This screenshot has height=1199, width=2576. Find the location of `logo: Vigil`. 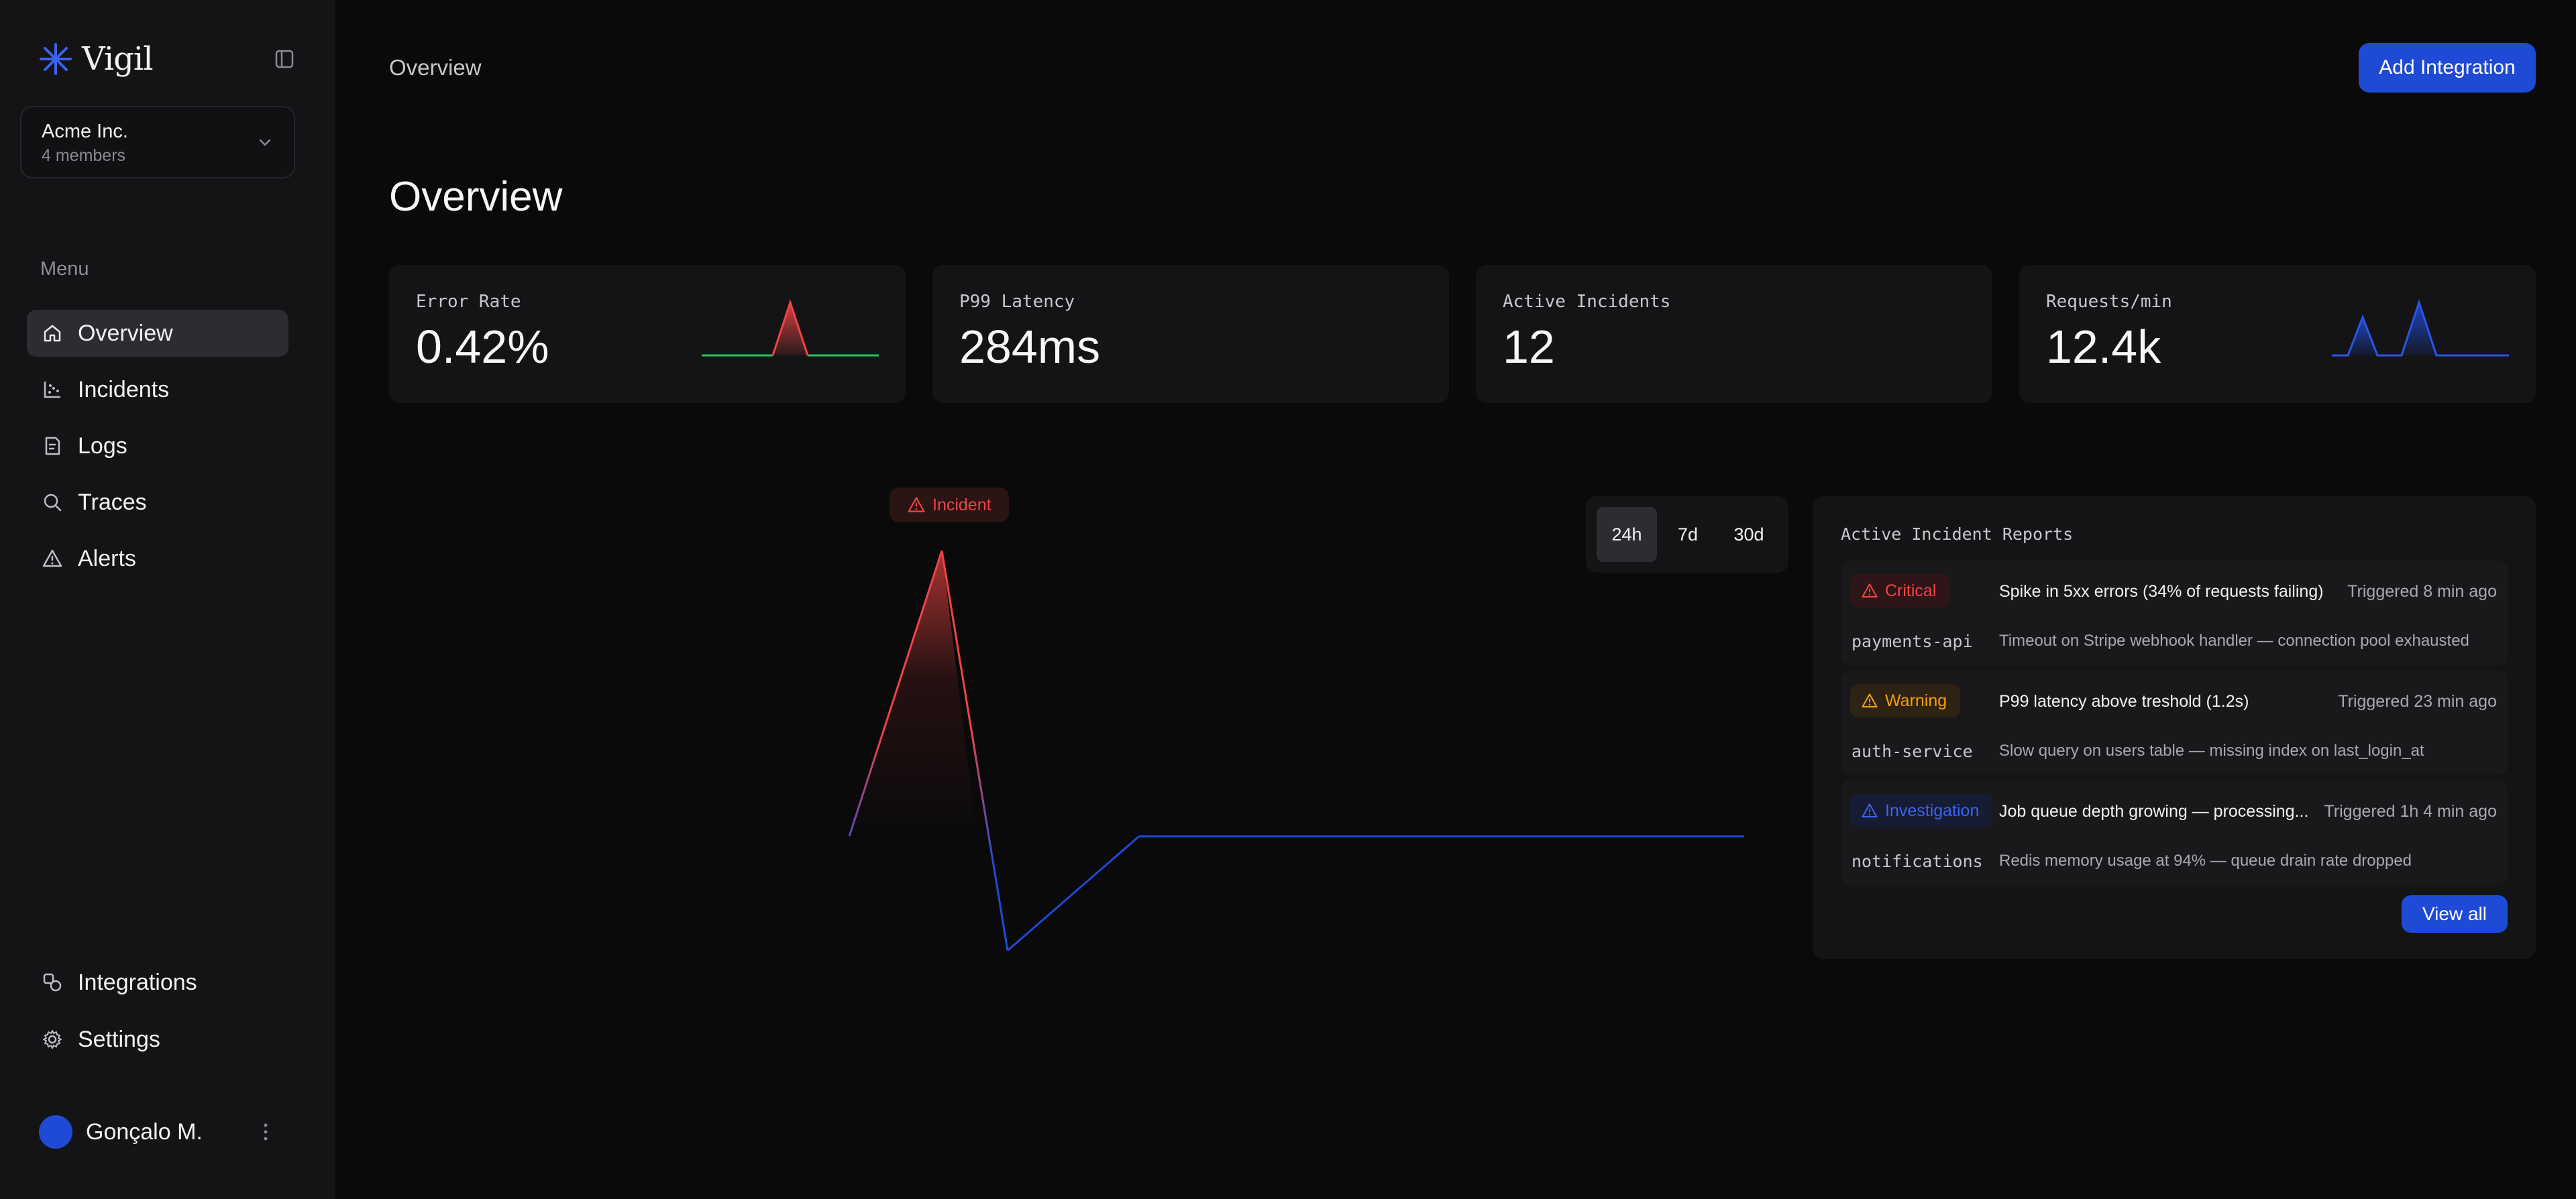

logo: Vigil is located at coordinates (96, 59).